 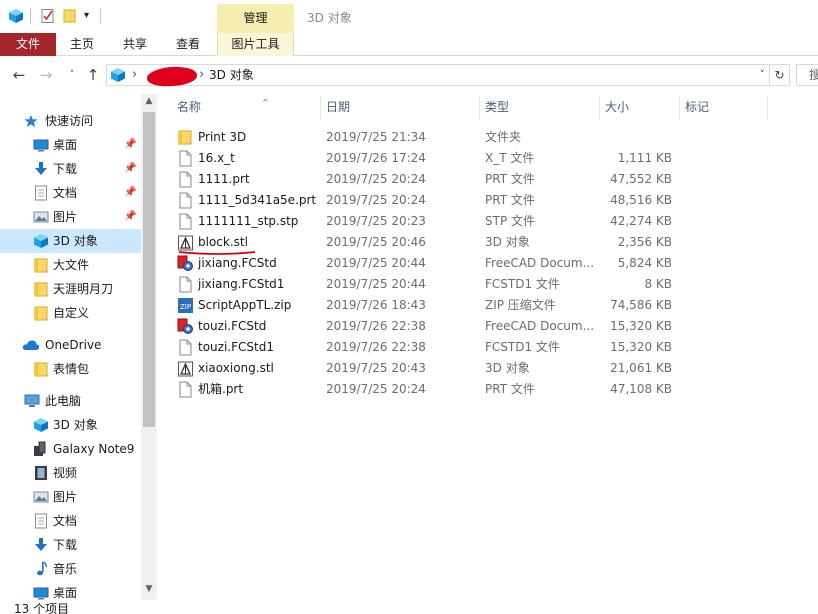 I want to click on properties-icon, so click(x=48, y=16).